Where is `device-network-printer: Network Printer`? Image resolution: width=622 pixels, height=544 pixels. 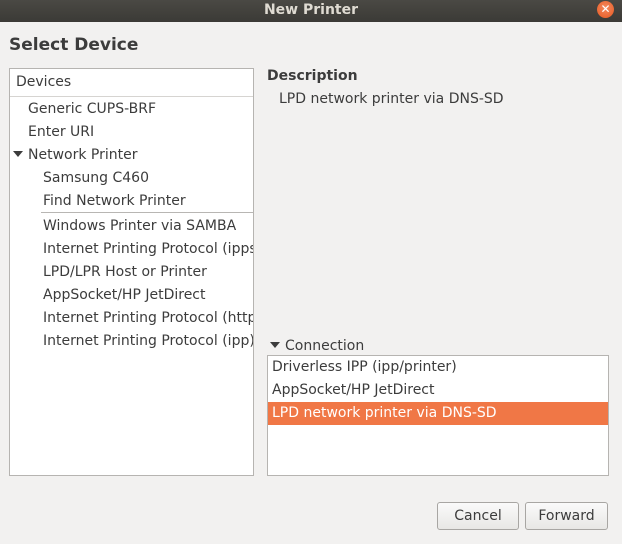
device-network-printer: Network Printer is located at coordinates (75, 155).